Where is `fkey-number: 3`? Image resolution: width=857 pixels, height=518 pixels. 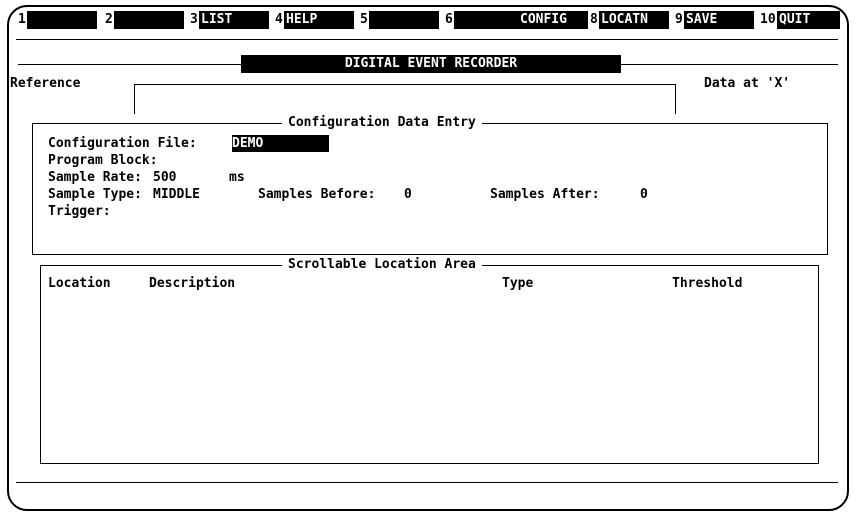
fkey-number: 3 is located at coordinates (194, 19).